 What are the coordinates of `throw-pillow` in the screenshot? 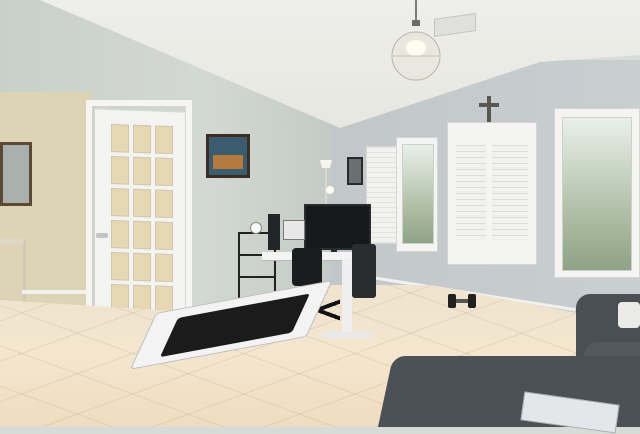 It's located at (629, 315).